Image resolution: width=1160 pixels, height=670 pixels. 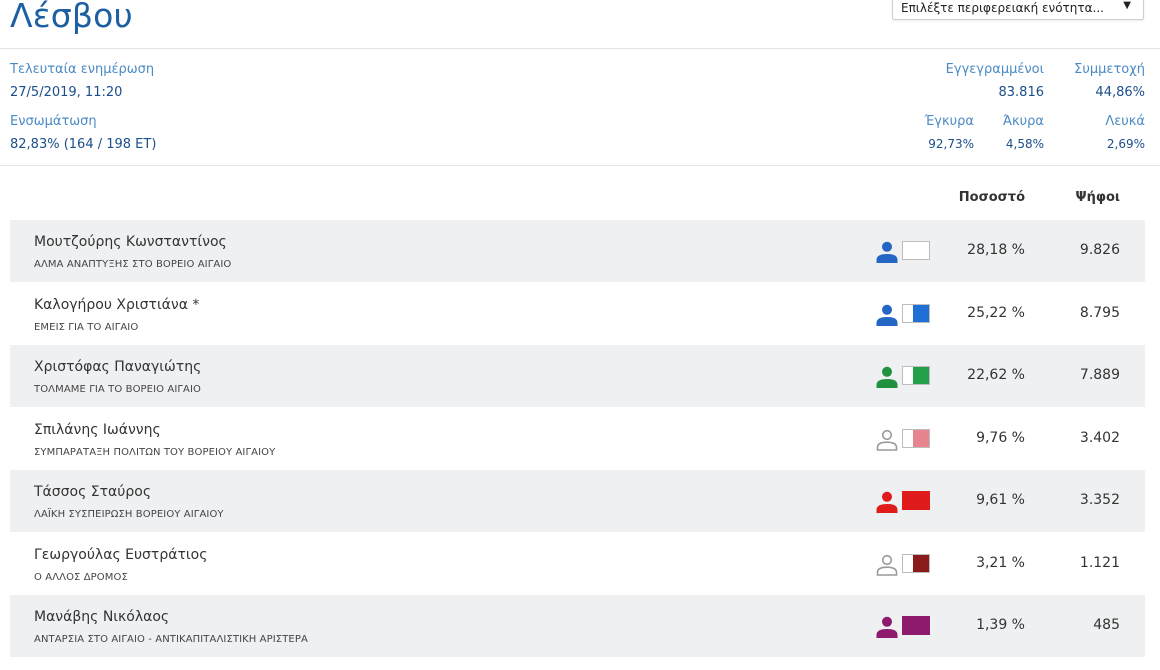 What do you see at coordinates (1000, 625) in the screenshot?
I see `vote-percentage: 1,39 %` at bounding box center [1000, 625].